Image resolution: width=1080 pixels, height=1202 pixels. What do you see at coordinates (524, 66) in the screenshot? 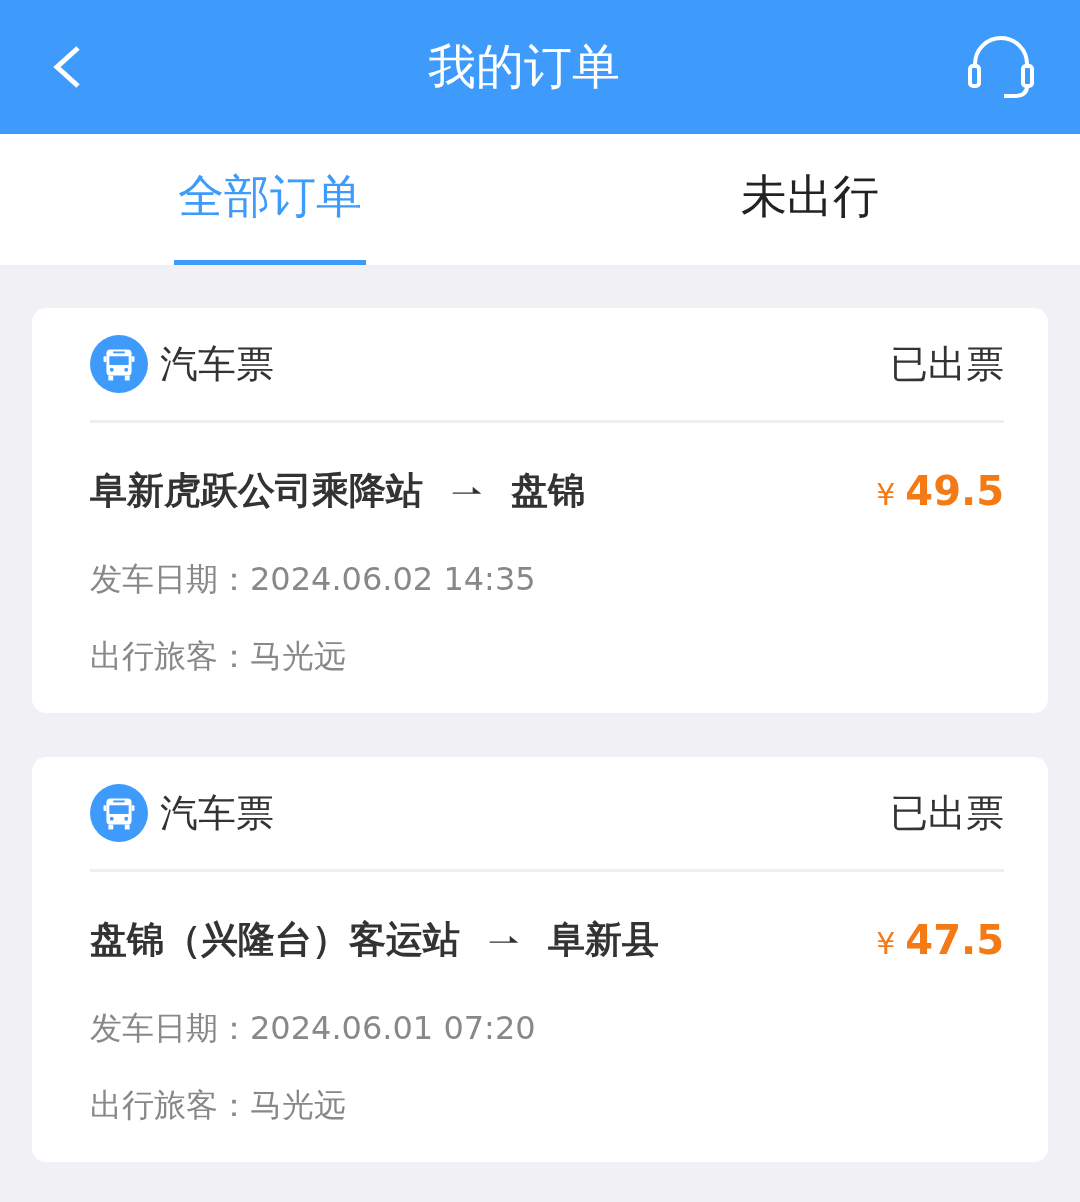
I see `page-title: 我的订单` at bounding box center [524, 66].